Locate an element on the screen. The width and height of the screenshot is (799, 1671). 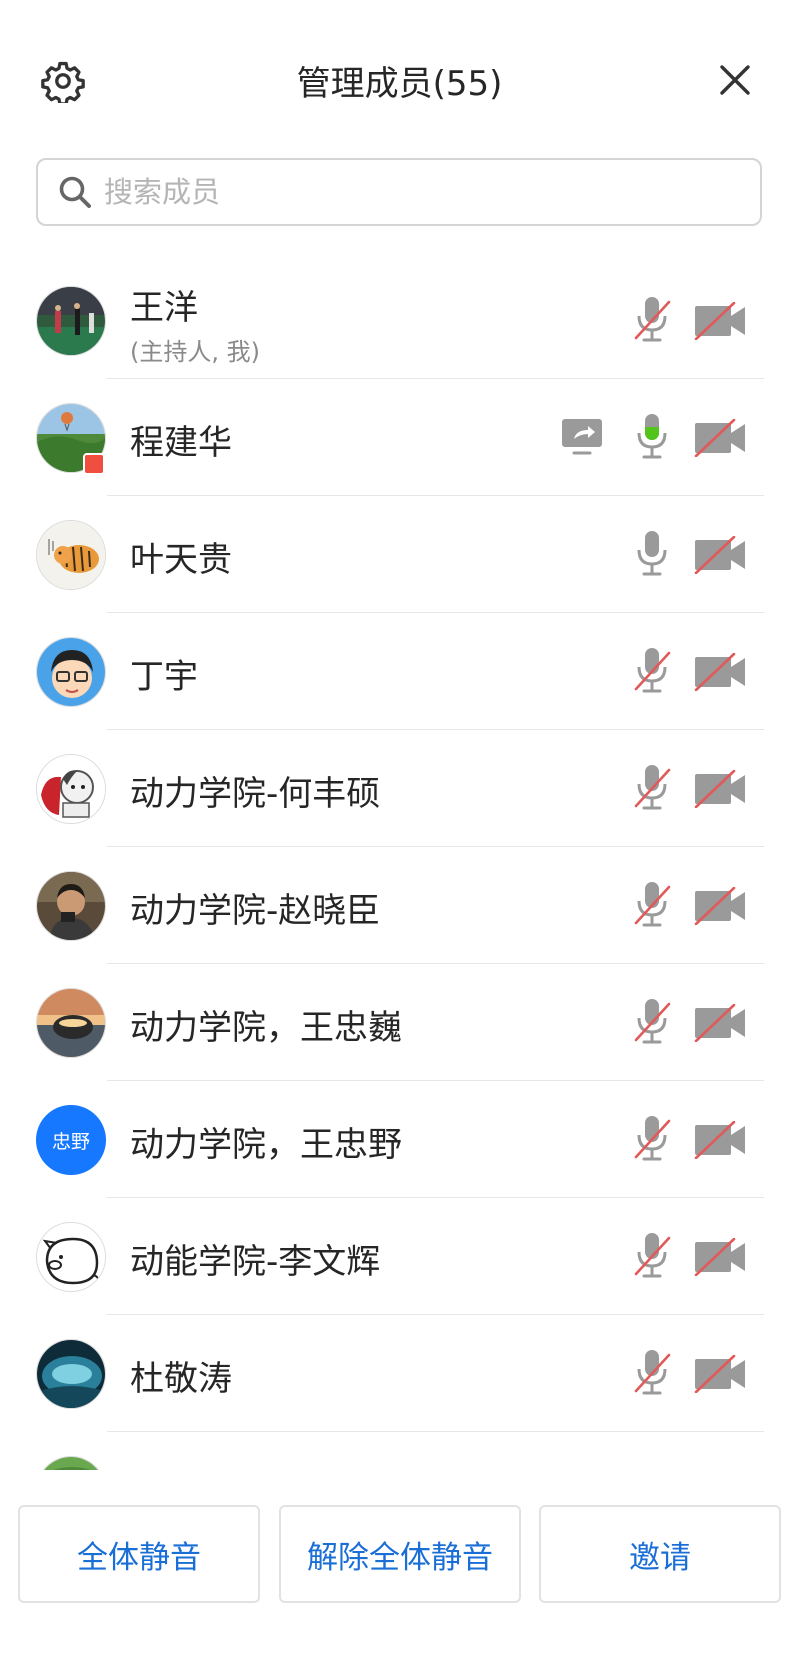
member-role: (主持人, 我) is located at coordinates (195, 352).